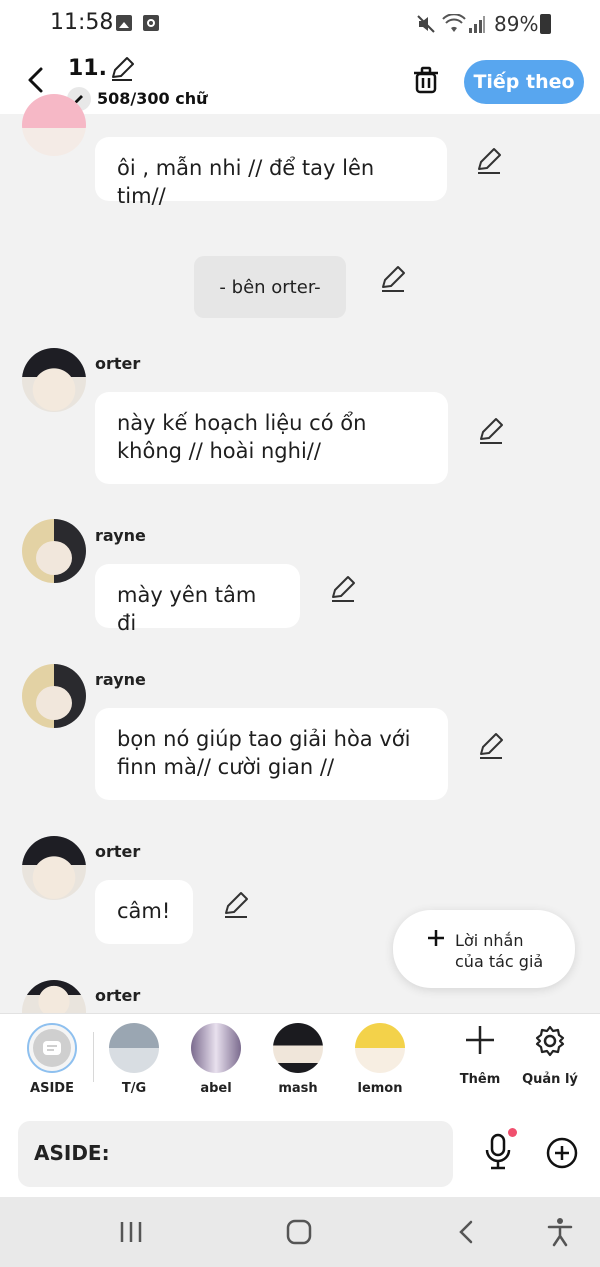 This screenshot has height=1267, width=600. What do you see at coordinates (380, 1088) in the screenshot?
I see `character-label: lemon` at bounding box center [380, 1088].